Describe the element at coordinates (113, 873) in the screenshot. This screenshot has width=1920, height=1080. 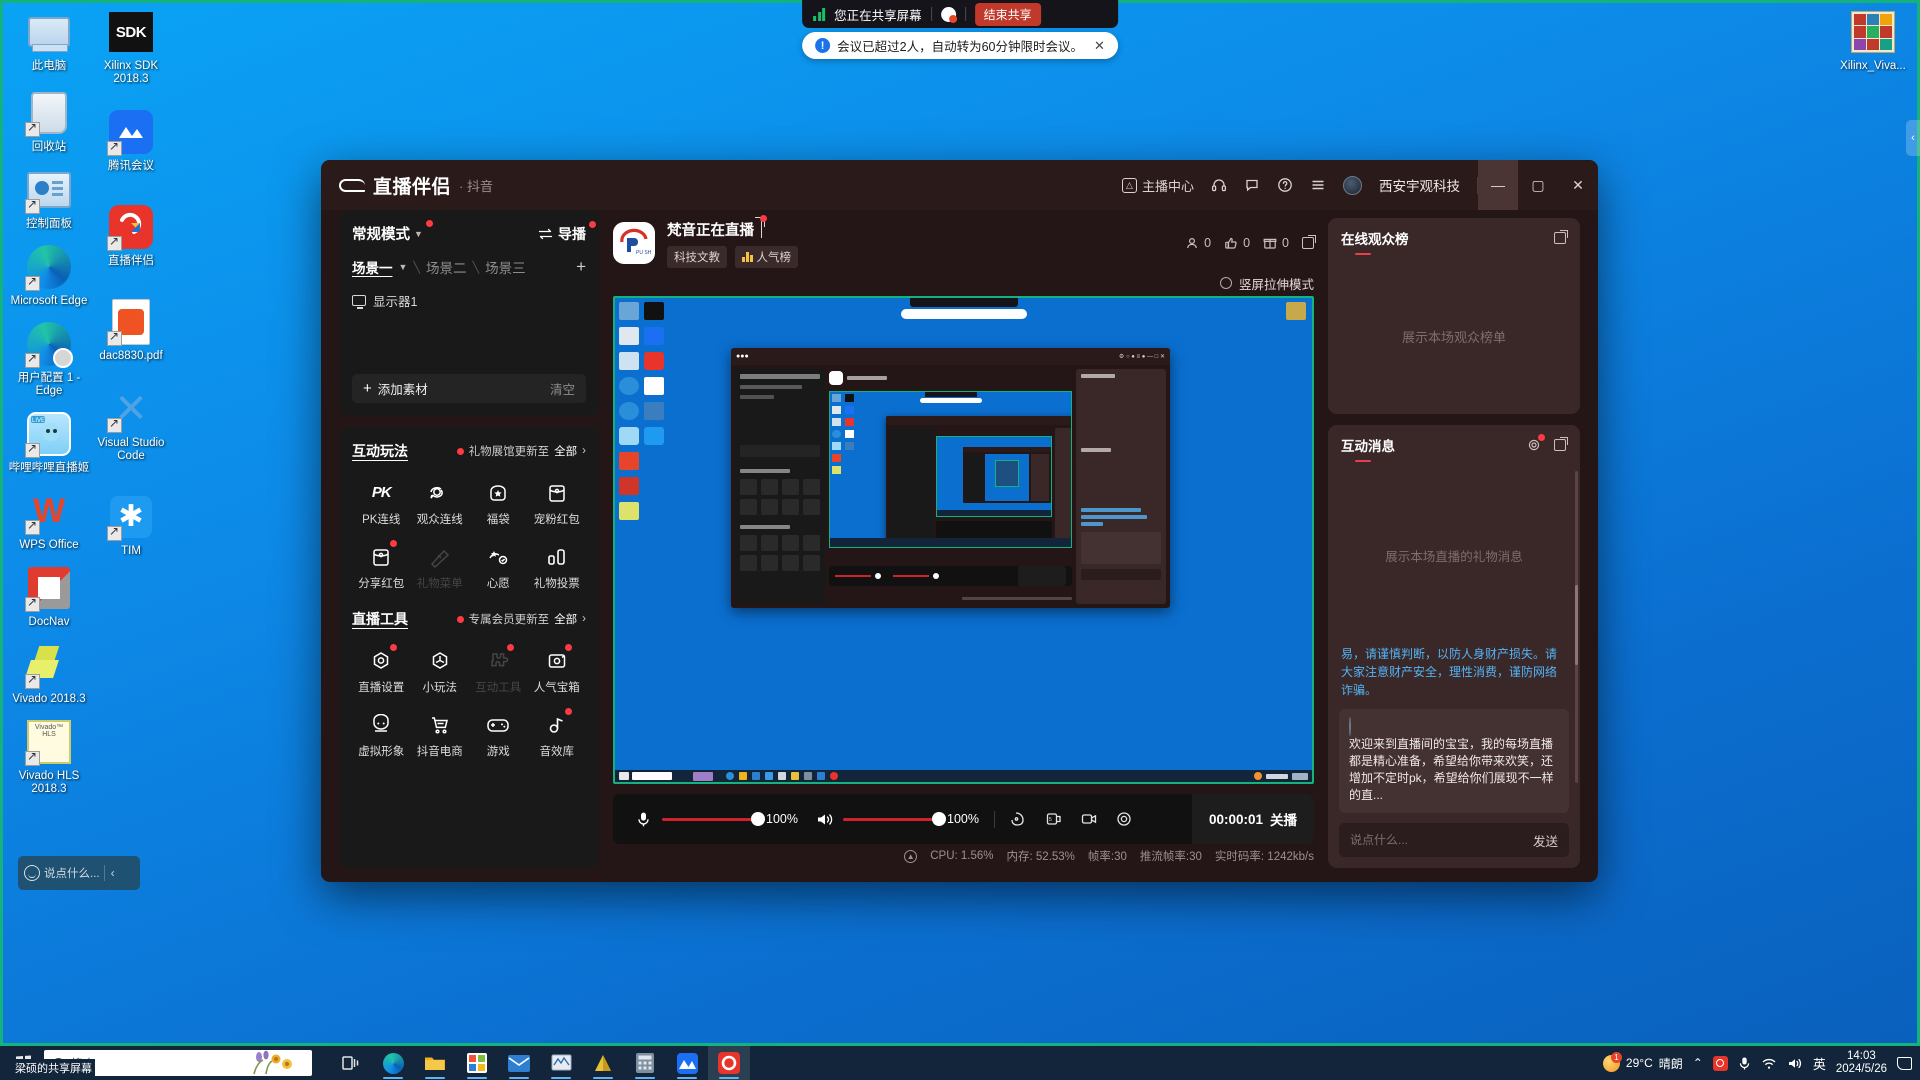
I see `chevron-left-icon: ‹` at that location.